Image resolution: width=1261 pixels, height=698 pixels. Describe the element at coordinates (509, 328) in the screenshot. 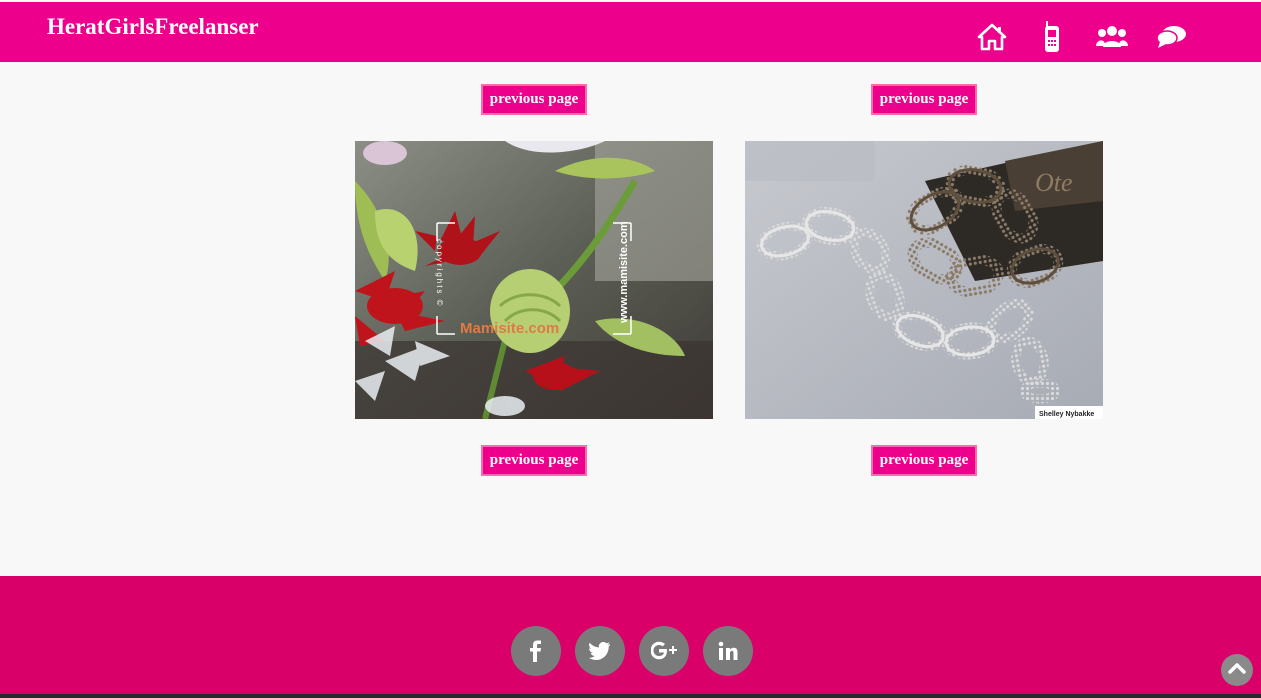

I see `photo-watermark: Mamisite.com` at that location.